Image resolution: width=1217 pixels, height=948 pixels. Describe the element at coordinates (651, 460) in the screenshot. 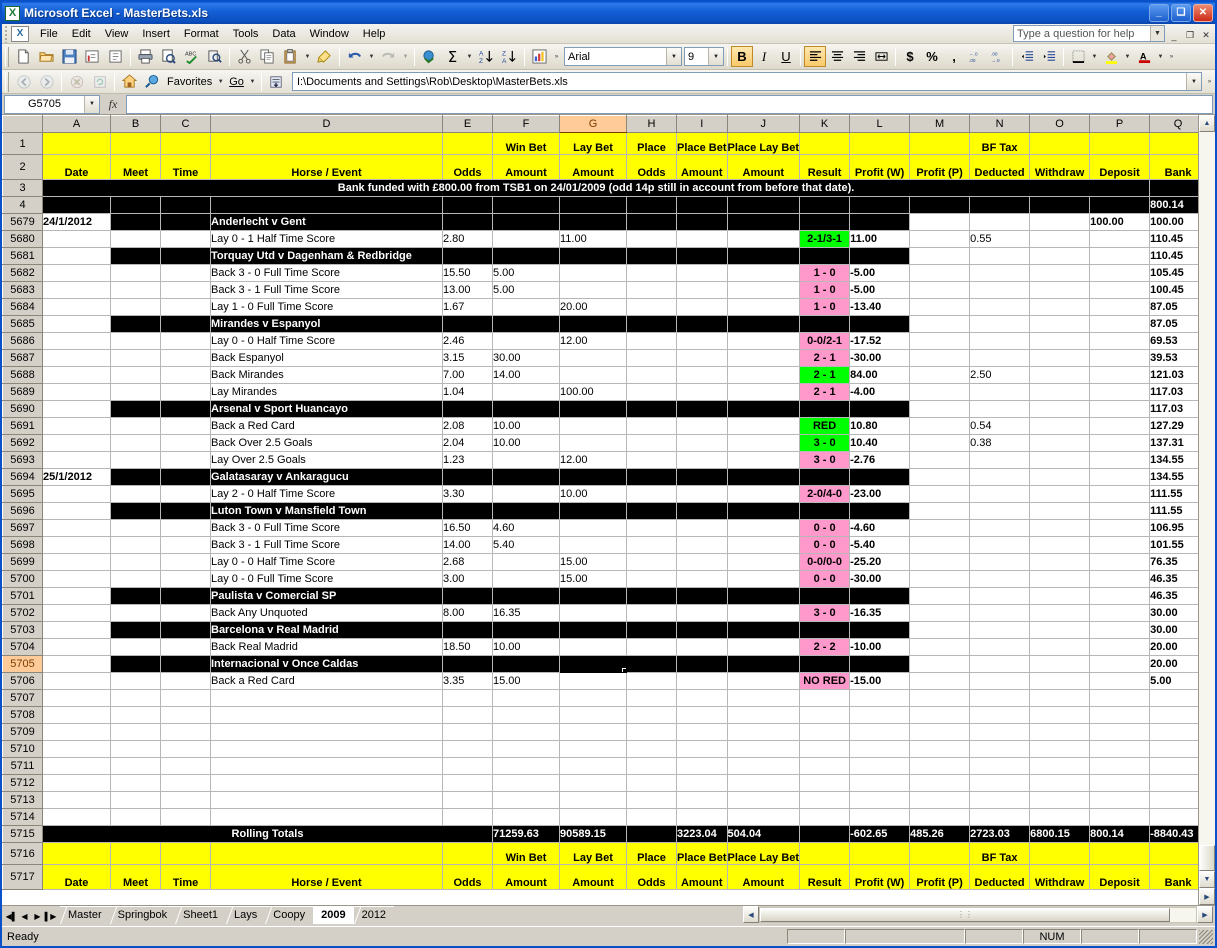

I see `grid-cell-h5693` at that location.